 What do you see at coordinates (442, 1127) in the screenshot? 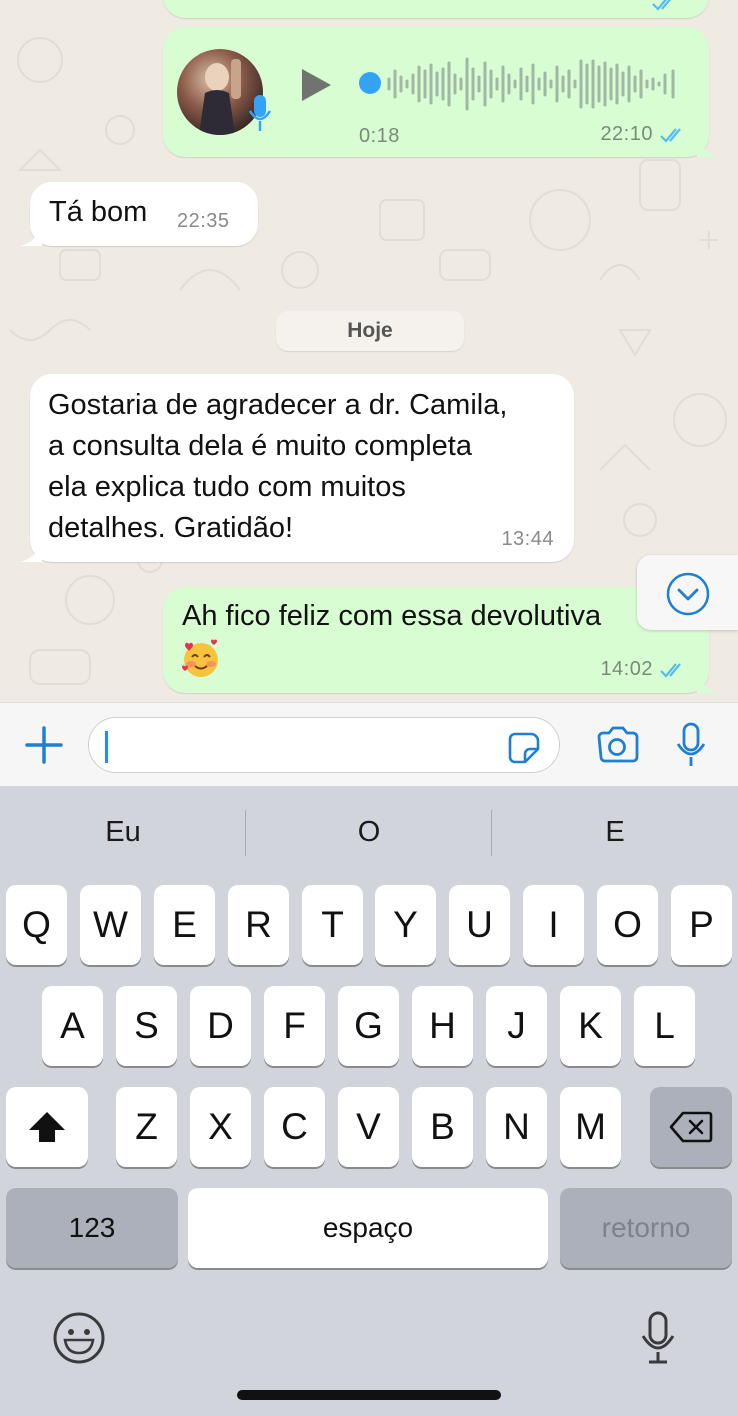
I see `key-b: B` at bounding box center [442, 1127].